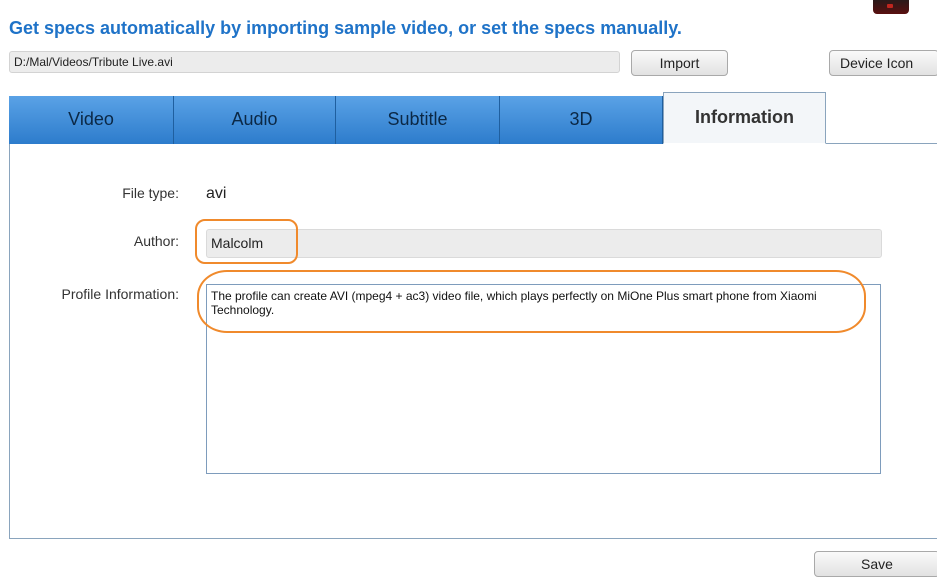  I want to click on spec-tabs: Video Audio Subtitle 3D Information, so click(417, 118).